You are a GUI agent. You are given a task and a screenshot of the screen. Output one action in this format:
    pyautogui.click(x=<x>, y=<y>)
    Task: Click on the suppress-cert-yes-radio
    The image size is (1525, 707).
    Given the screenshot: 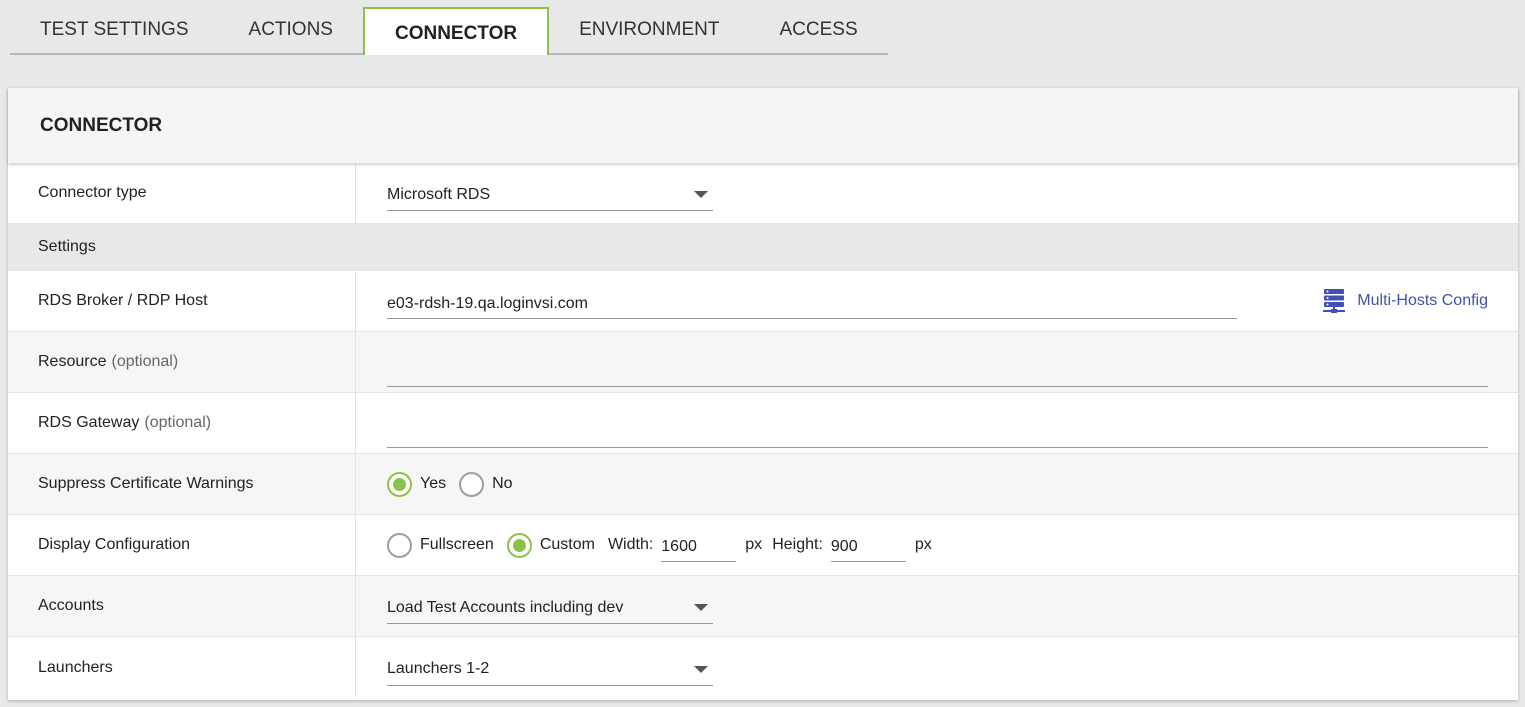 What is the action you would take?
    pyautogui.click(x=399, y=484)
    